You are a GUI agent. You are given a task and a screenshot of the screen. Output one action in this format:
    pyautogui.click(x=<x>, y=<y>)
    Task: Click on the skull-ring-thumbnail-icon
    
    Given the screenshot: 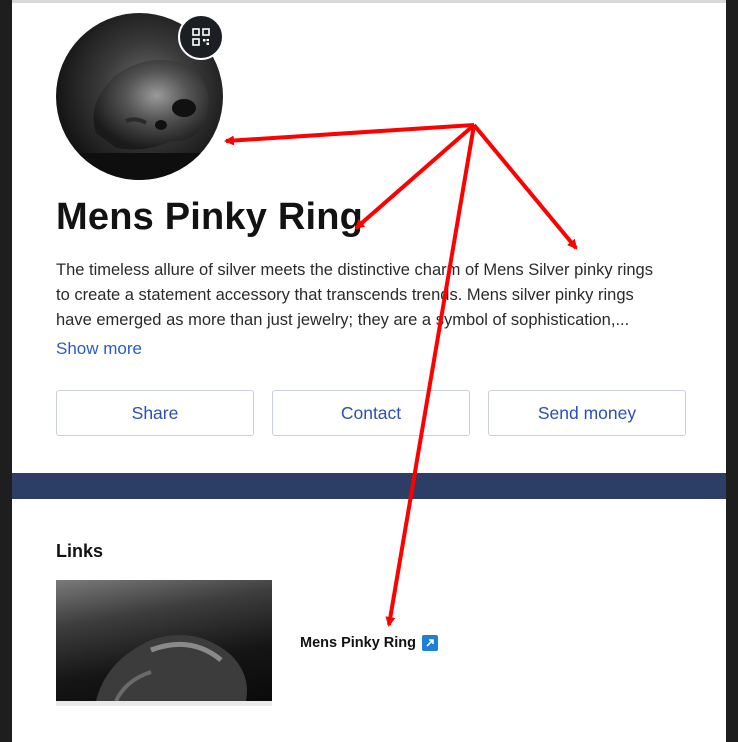 What is the action you would take?
    pyautogui.click(x=171, y=668)
    